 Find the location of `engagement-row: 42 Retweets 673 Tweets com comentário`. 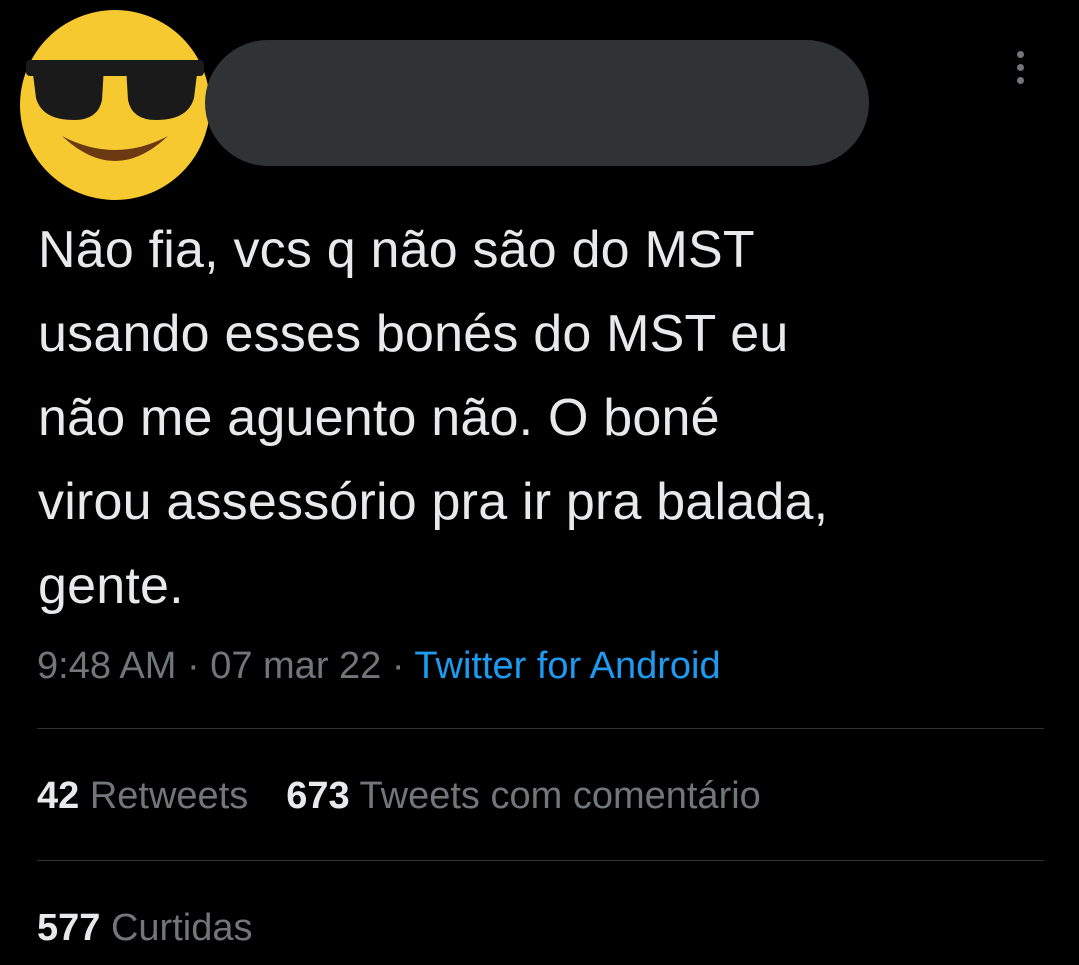

engagement-row: 42 Retweets 673 Tweets com comentário is located at coordinates (399, 796).